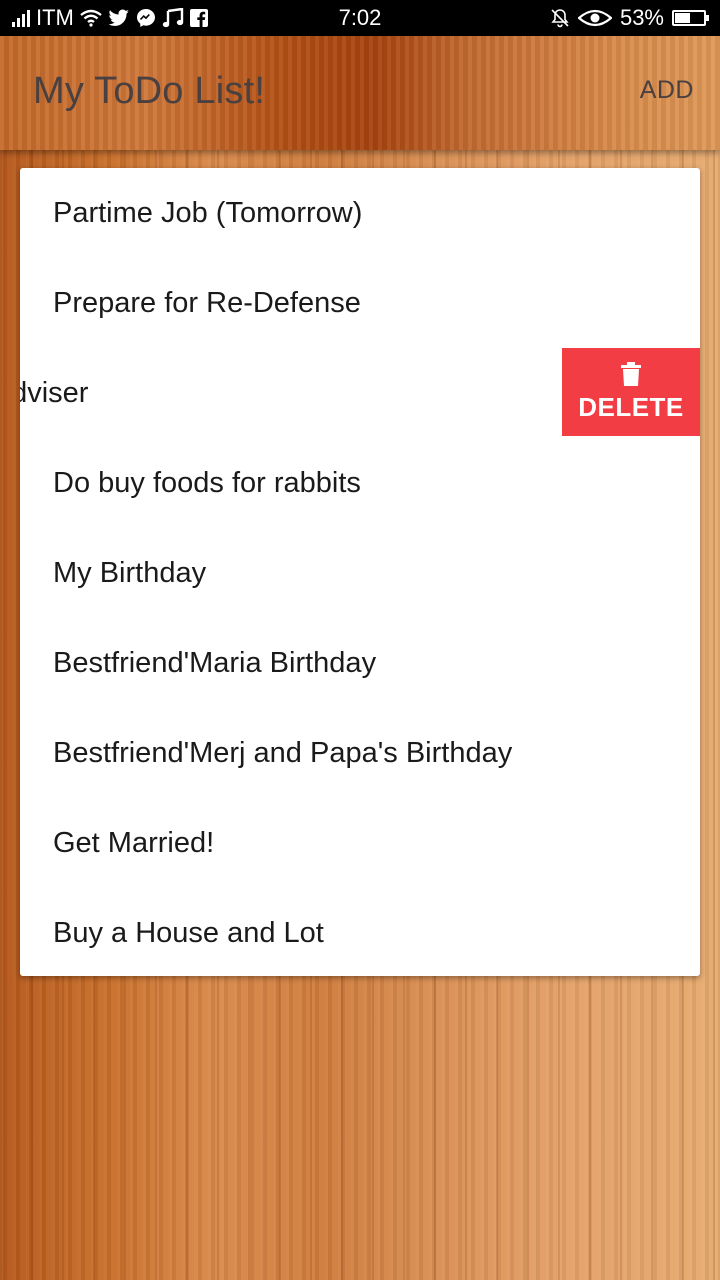 This screenshot has width=720, height=1280. What do you see at coordinates (134, 842) in the screenshot?
I see `todo-item-label: Get Married!` at bounding box center [134, 842].